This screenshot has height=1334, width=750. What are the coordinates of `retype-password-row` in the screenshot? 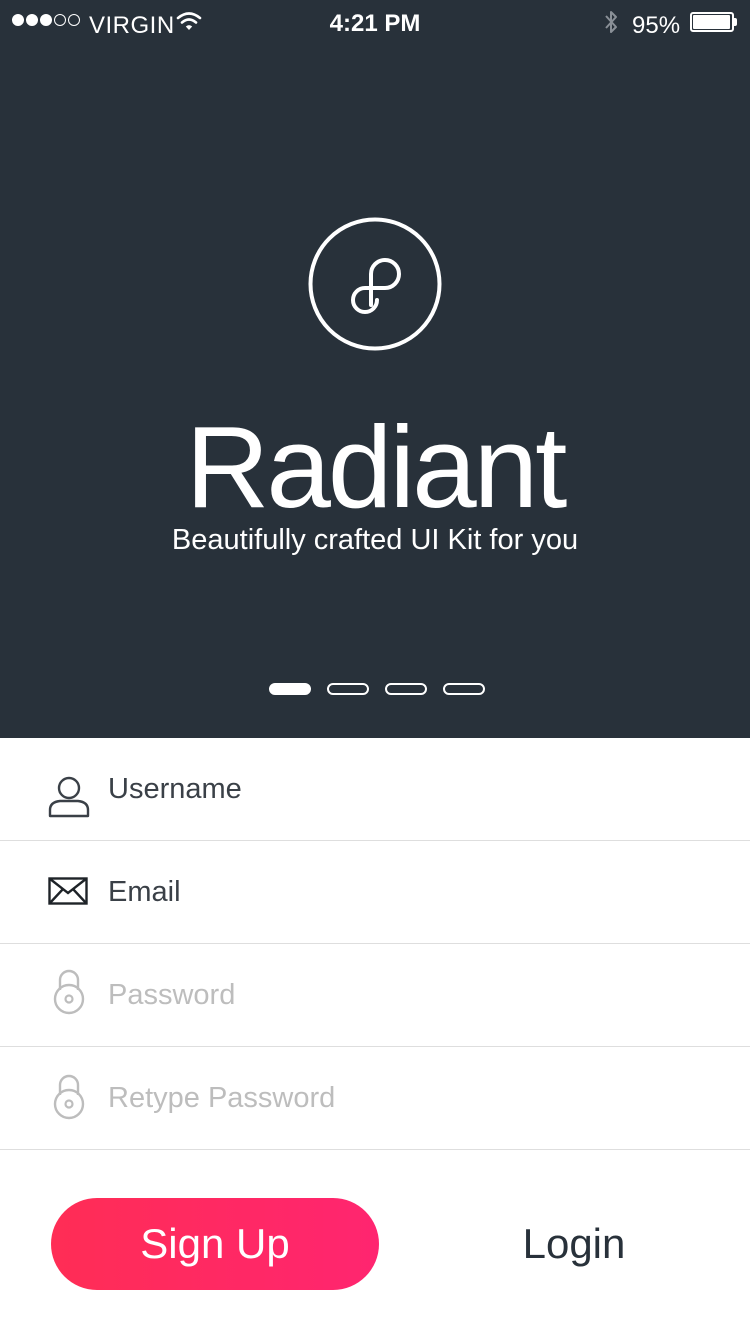 It's located at (375, 1098).